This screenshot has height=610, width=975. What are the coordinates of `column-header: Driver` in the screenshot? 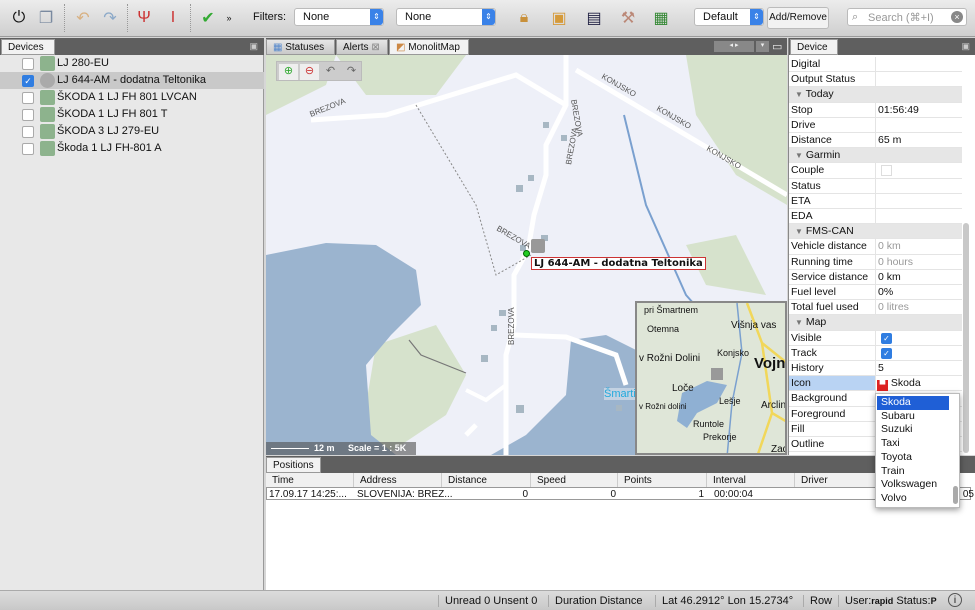 It's located at (835, 480).